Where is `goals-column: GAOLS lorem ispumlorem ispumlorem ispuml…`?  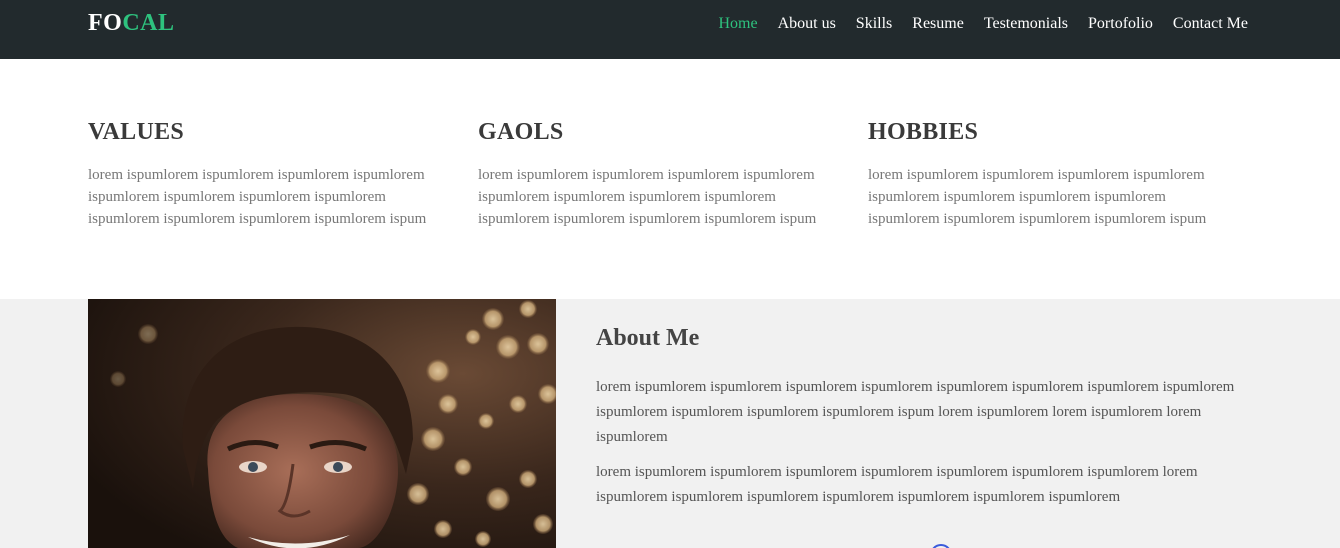
goals-column: GAOLS lorem ispumlorem ispumlorem ispuml… is located at coordinates (663, 174).